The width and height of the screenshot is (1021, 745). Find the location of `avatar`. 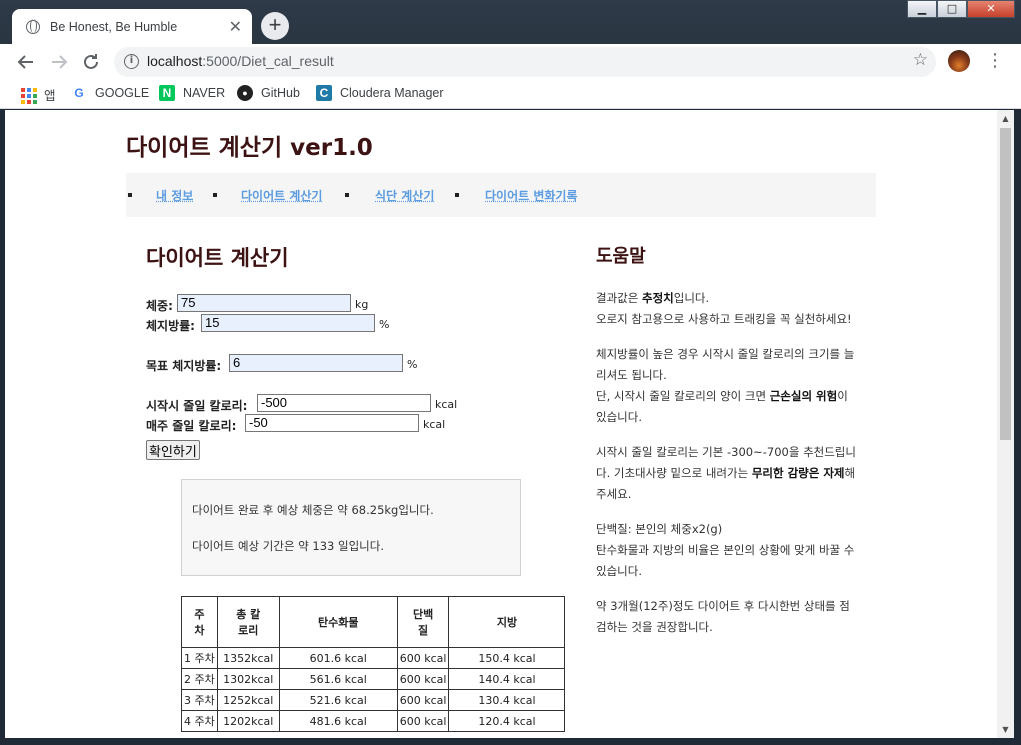

avatar is located at coordinates (959, 61).